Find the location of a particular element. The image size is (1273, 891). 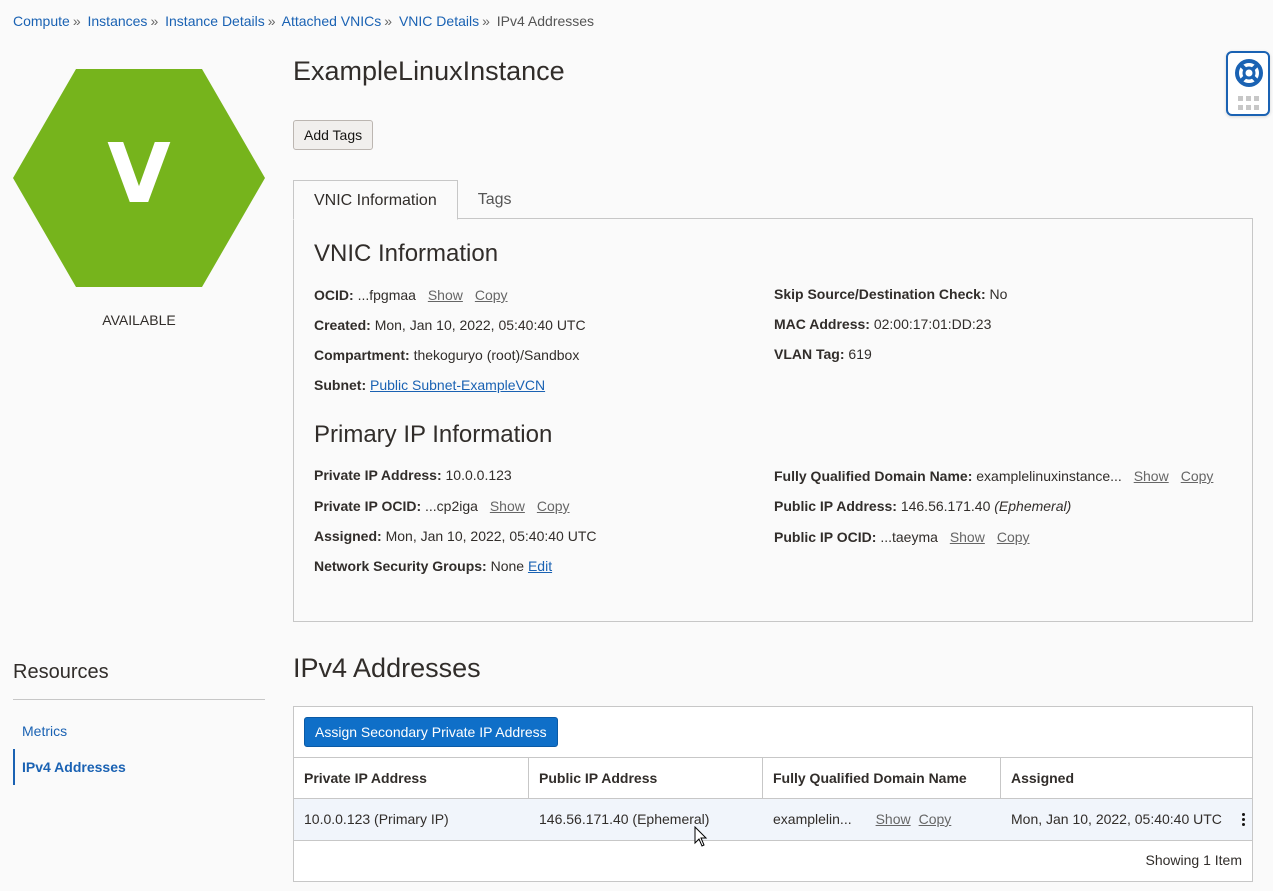

add-tags-button: Add Tags is located at coordinates (333, 135).